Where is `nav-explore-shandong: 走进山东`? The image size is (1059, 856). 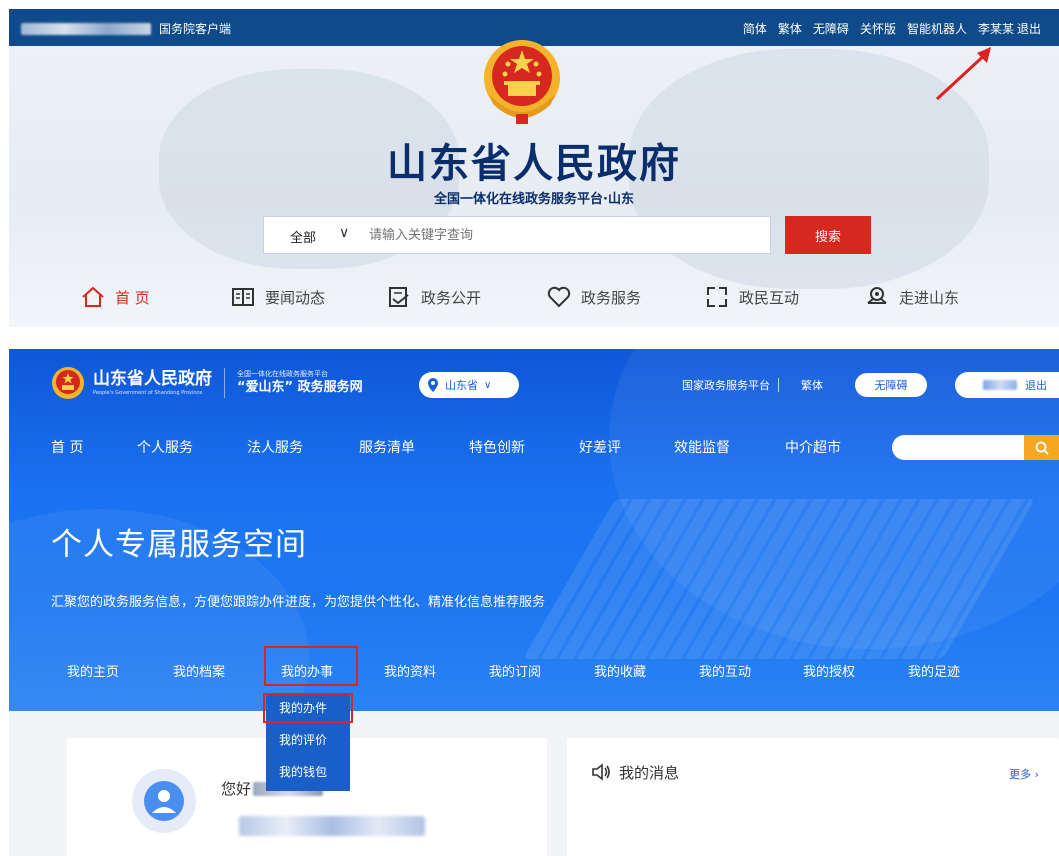
nav-explore-shandong: 走进山东 is located at coordinates (912, 297).